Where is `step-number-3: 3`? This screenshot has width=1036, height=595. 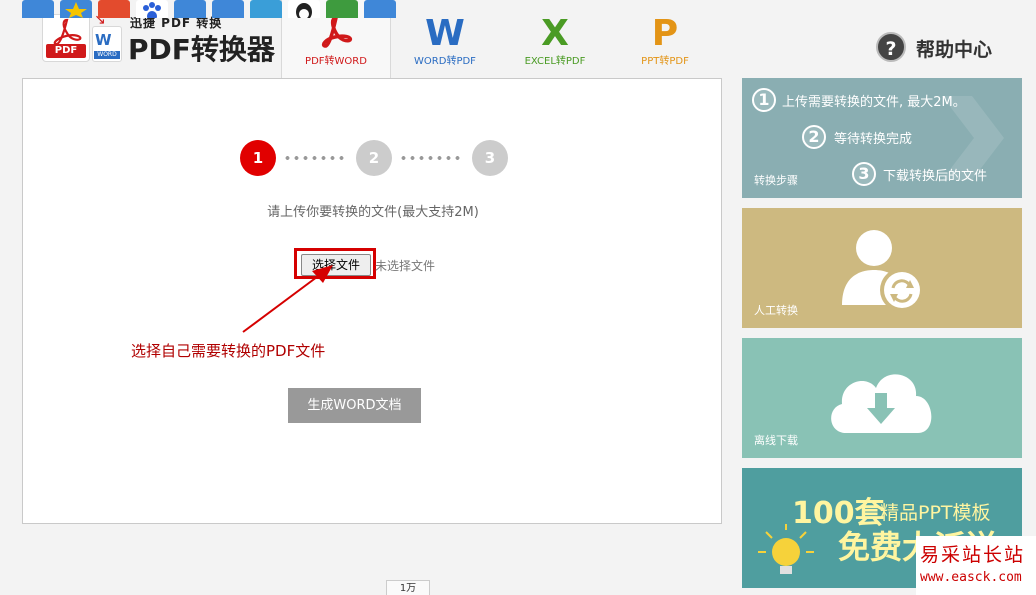 step-number-3: 3 is located at coordinates (864, 174).